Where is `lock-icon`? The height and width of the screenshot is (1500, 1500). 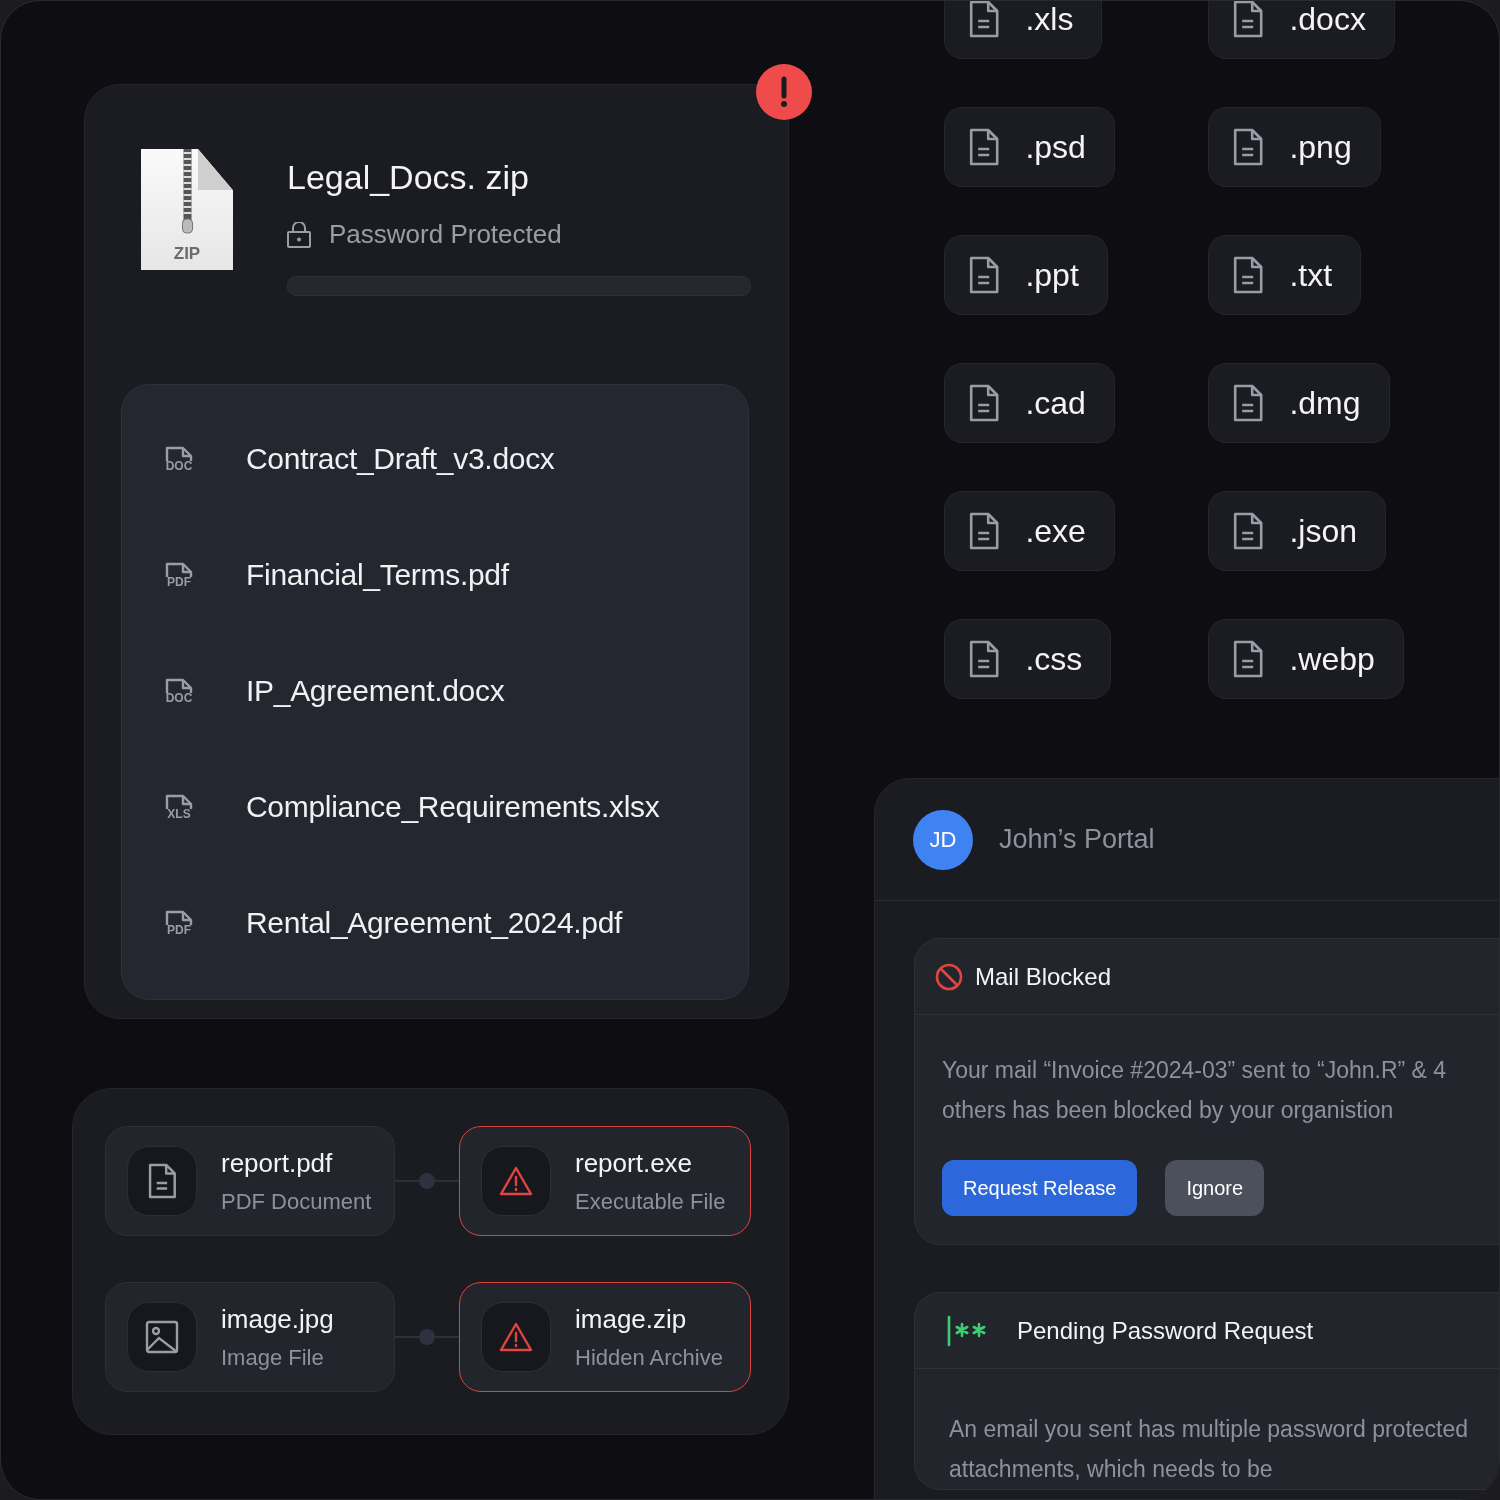 lock-icon is located at coordinates (299, 234).